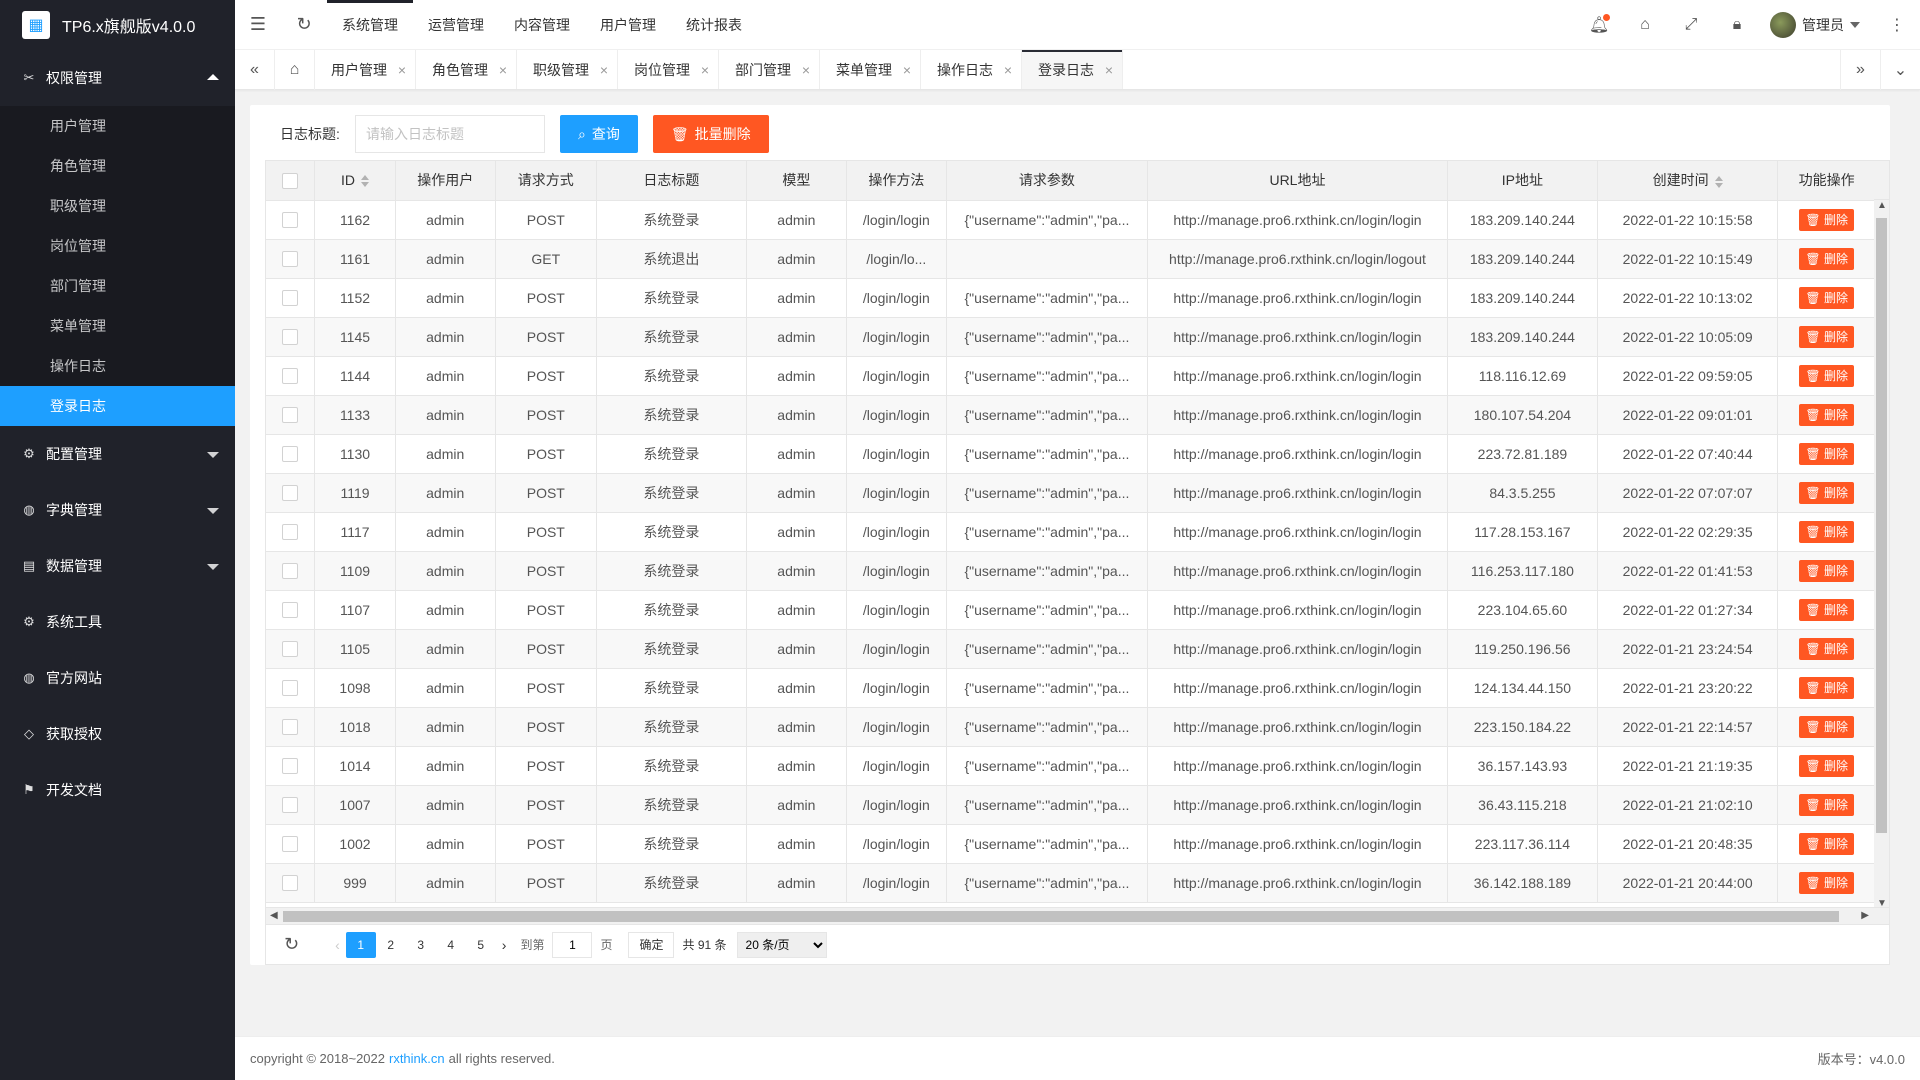 Image resolution: width=1920 pixels, height=1080 pixels. Describe the element at coordinates (504, 945) in the screenshot. I see `next-page-icon: ›` at that location.